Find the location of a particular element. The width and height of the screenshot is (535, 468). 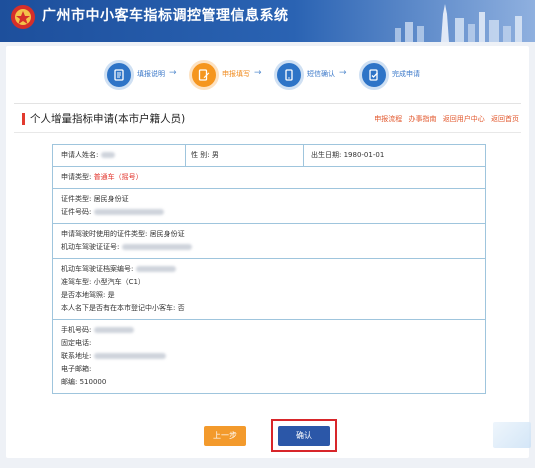

form-row-id: 证件类型: 居民身份证 证件号码: is located at coordinates (269, 205).